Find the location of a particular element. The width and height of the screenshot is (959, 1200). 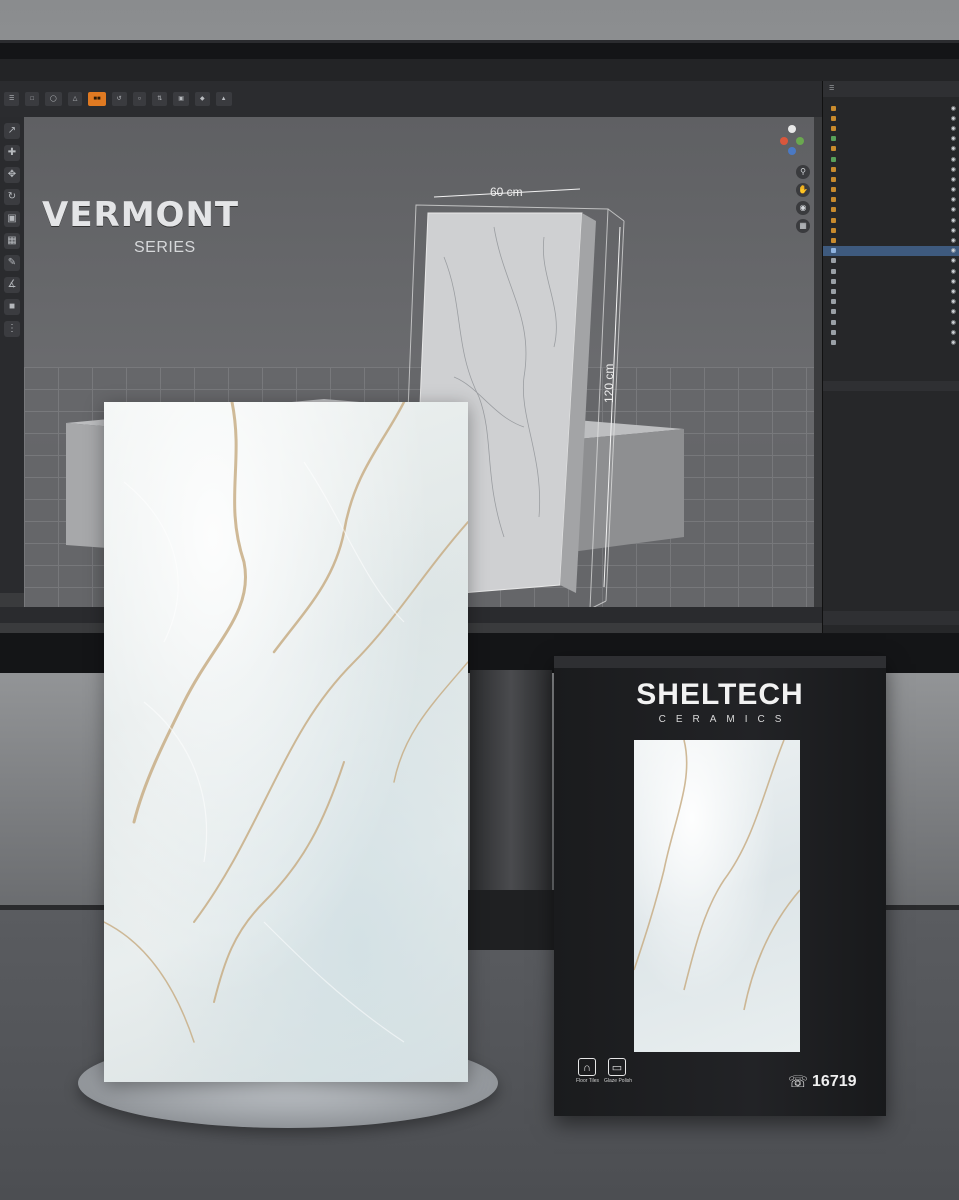

outliner-row-selected: ◉ is located at coordinates (891, 250).